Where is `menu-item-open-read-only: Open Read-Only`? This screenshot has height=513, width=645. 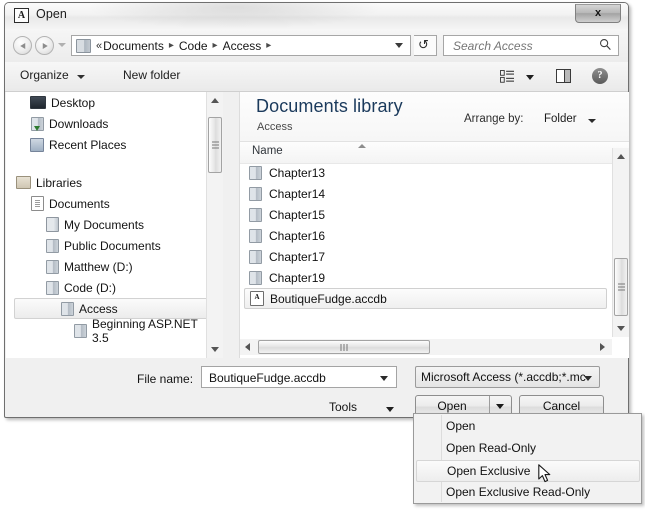 menu-item-open-read-only: Open Read-Only is located at coordinates (528, 449).